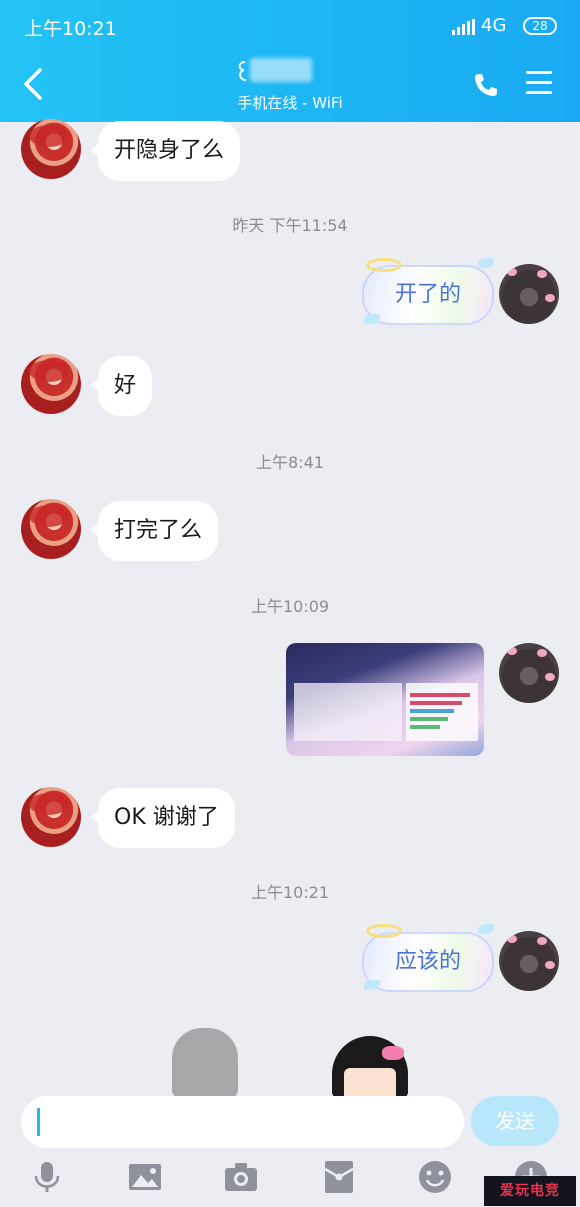 Image resolution: width=580 pixels, height=1207 pixels. What do you see at coordinates (165, 151) in the screenshot?
I see `message-bubble-left: 开隐身了么` at bounding box center [165, 151].